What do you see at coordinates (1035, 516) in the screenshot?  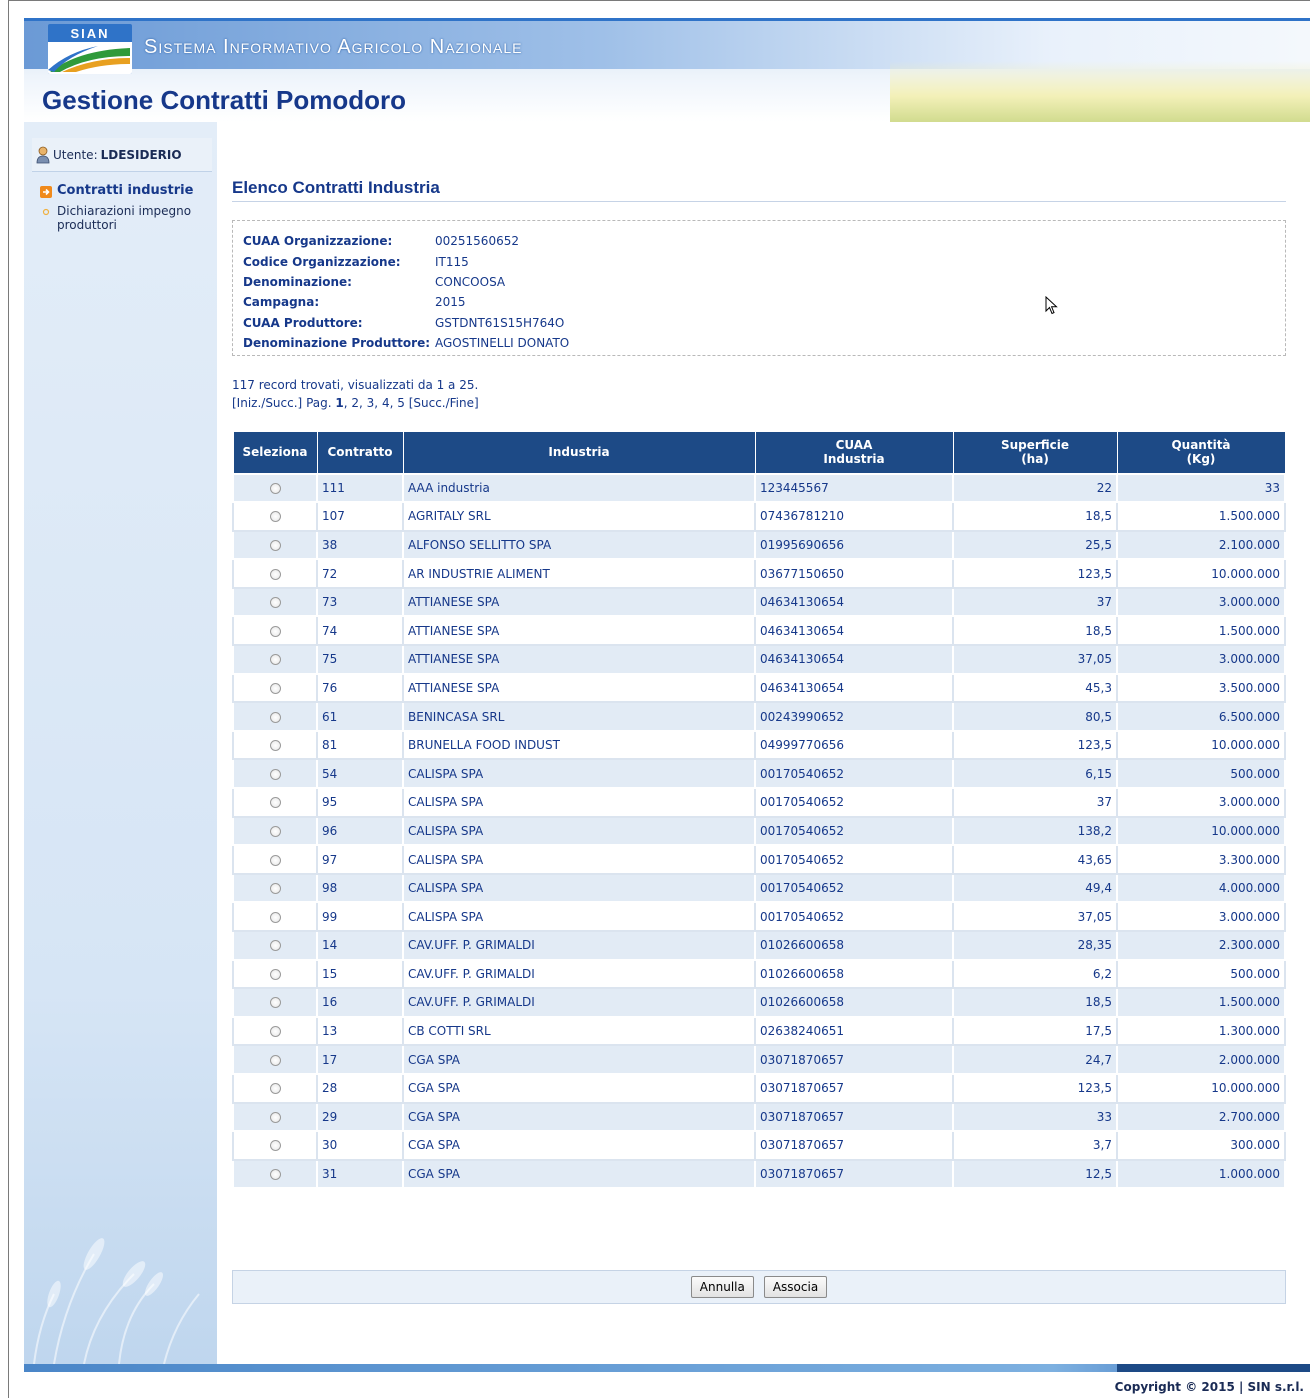 I see `cell-superficie: 18,5` at bounding box center [1035, 516].